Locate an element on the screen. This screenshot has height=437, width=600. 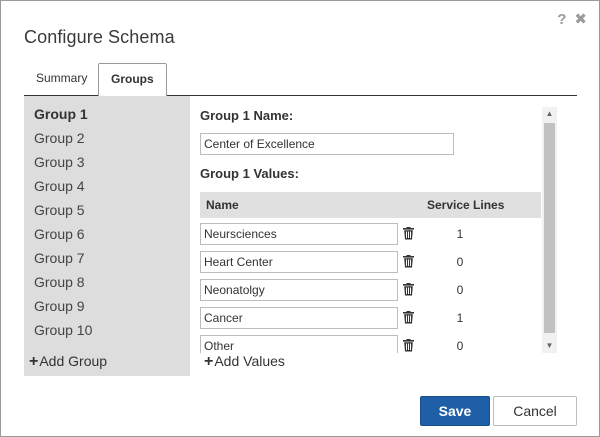
add-values-label: Add Values is located at coordinates (249, 361).